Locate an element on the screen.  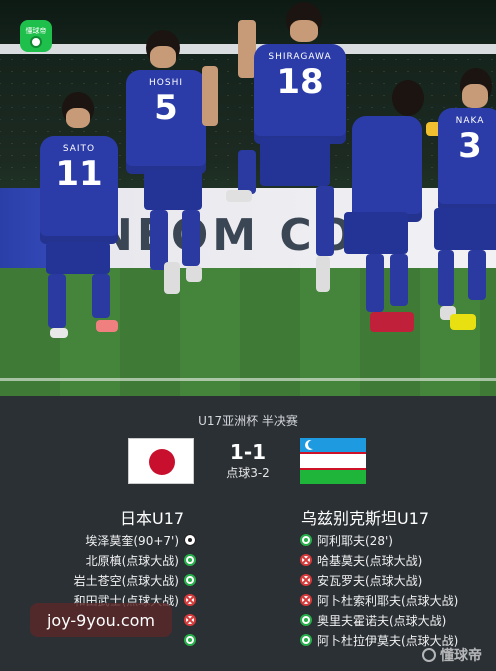
uzbekistan-flag-icon is located at coordinates (333, 461).